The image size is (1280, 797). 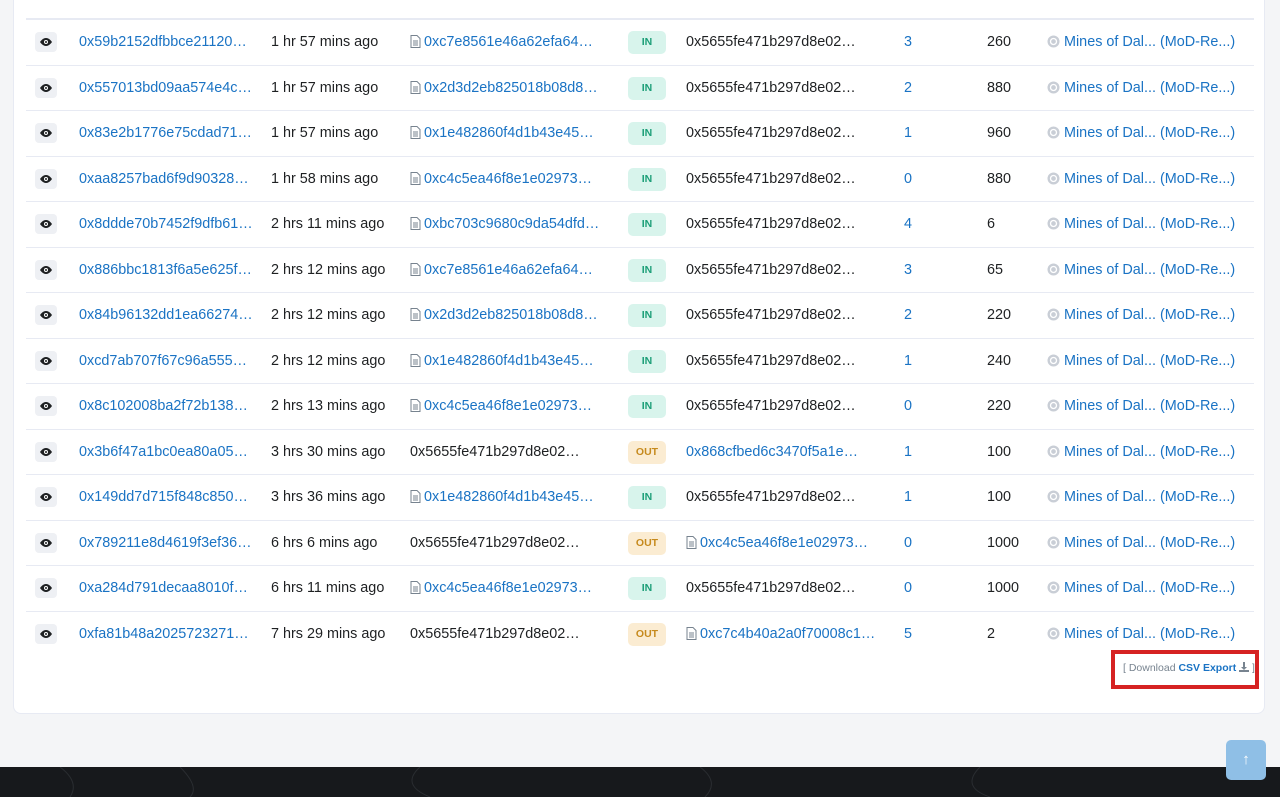 What do you see at coordinates (640, 782) in the screenshot?
I see `page-footer` at bounding box center [640, 782].